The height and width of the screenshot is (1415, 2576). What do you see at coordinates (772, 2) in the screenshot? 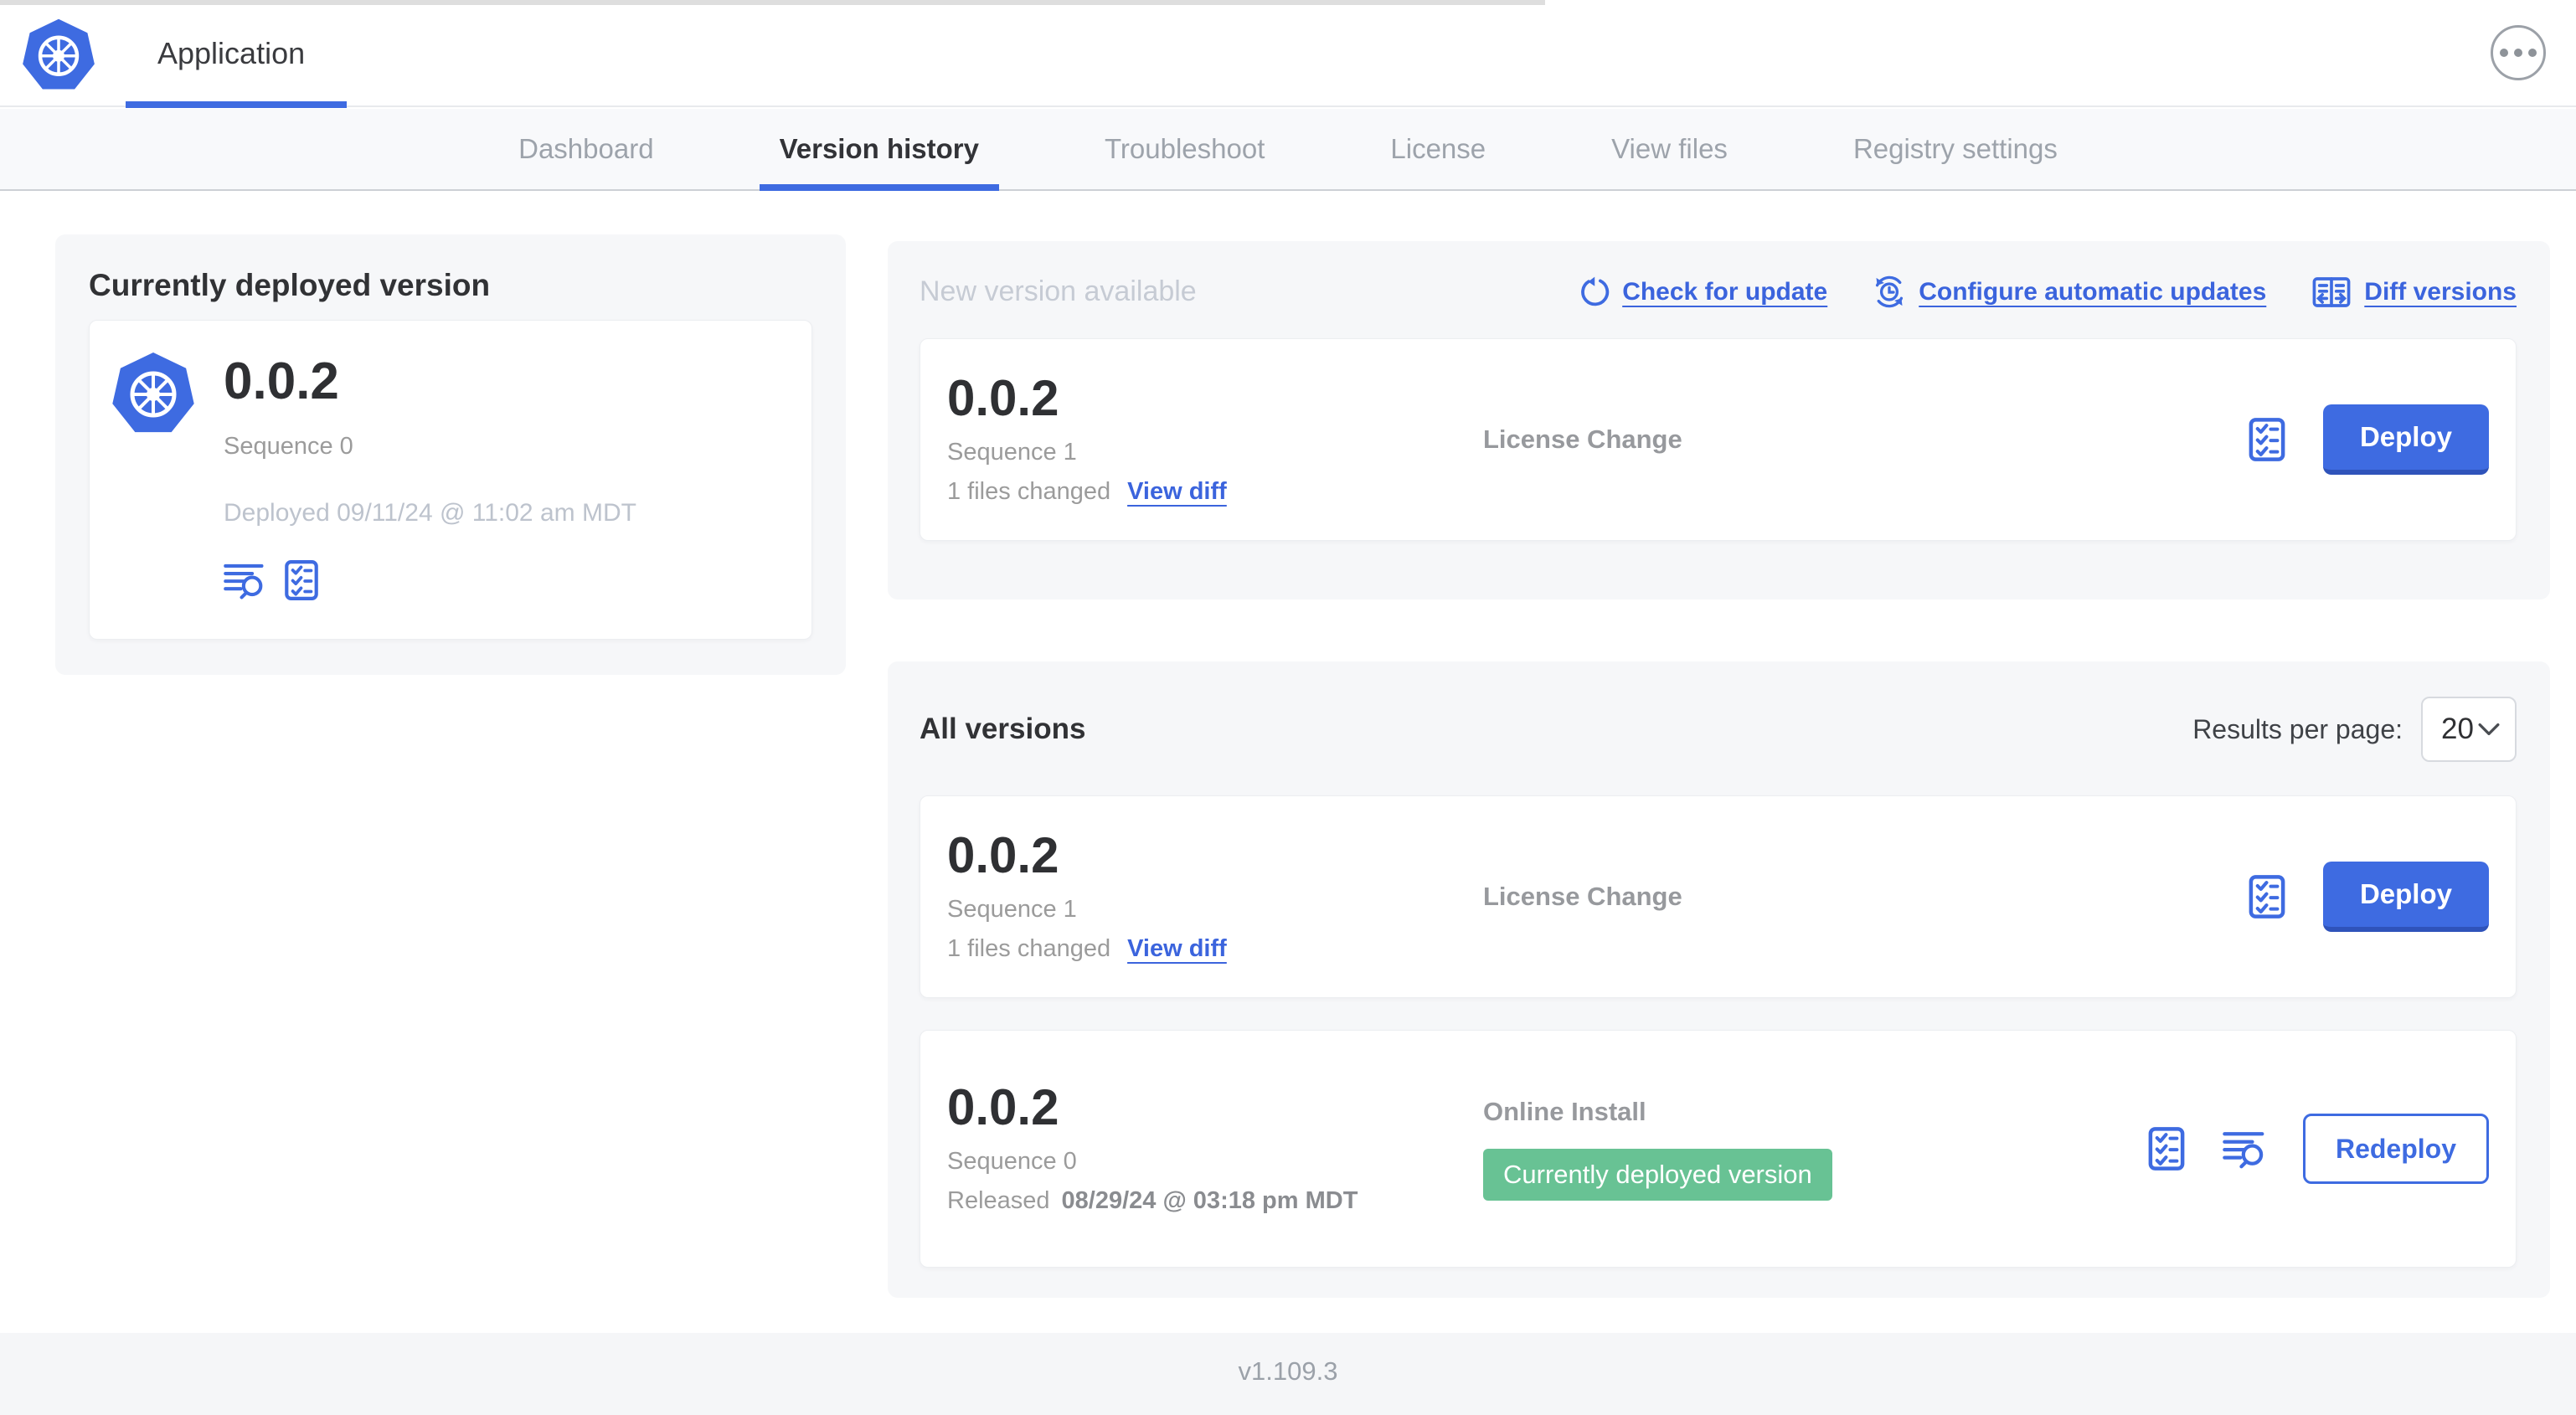
I see `window-top-edge` at bounding box center [772, 2].